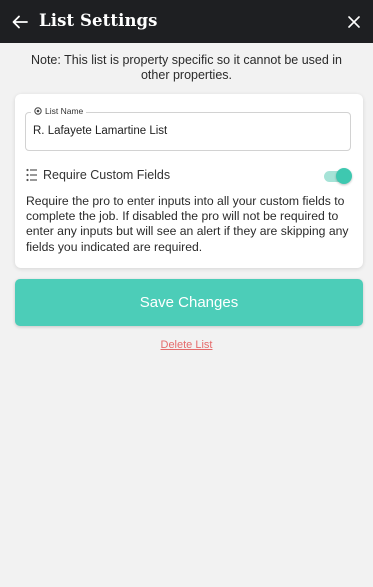  I want to click on toggle-thumb, so click(344, 176).